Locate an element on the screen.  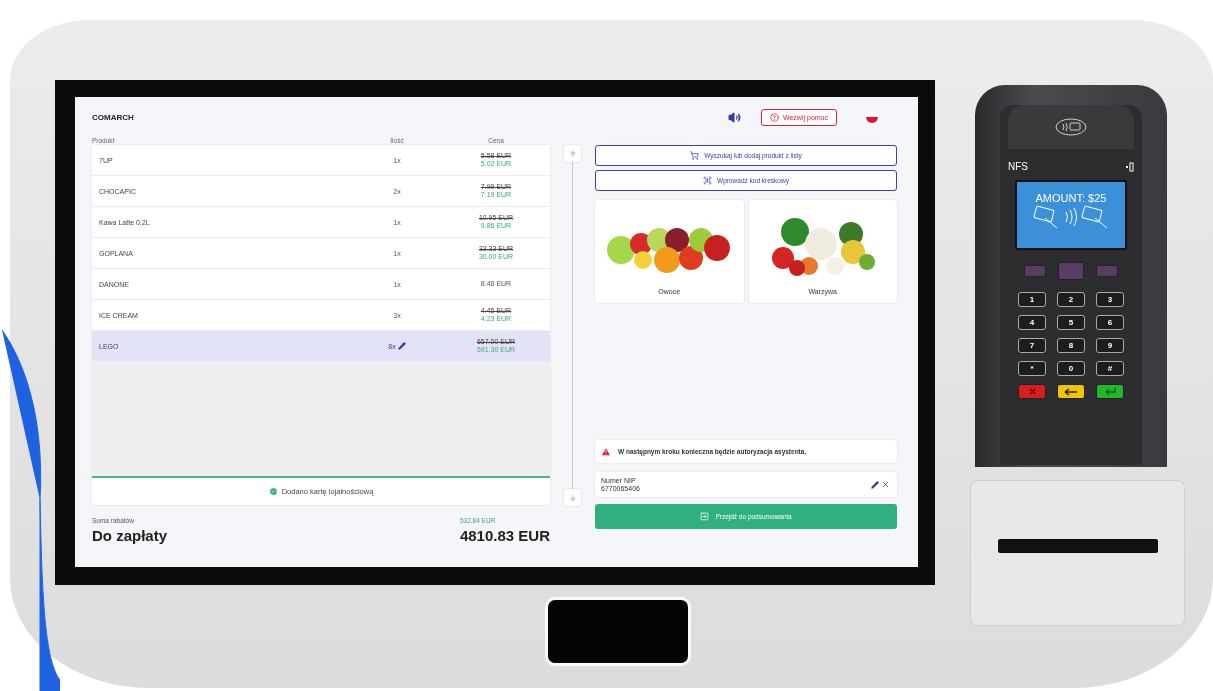
cart-icon is located at coordinates (695, 155).